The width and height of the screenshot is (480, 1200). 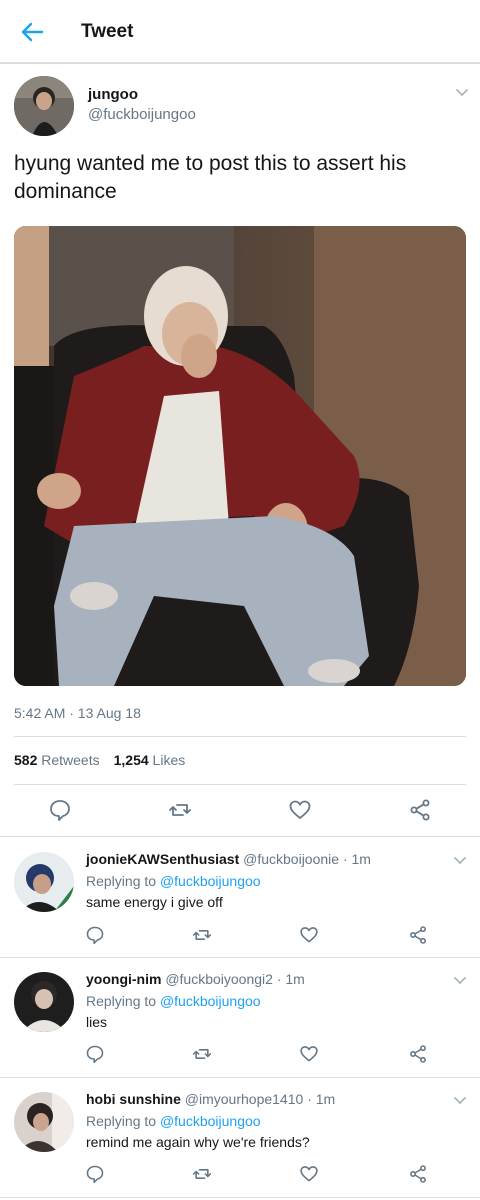 I want to click on reply-author-name: yoongi-nim, so click(x=123, y=979).